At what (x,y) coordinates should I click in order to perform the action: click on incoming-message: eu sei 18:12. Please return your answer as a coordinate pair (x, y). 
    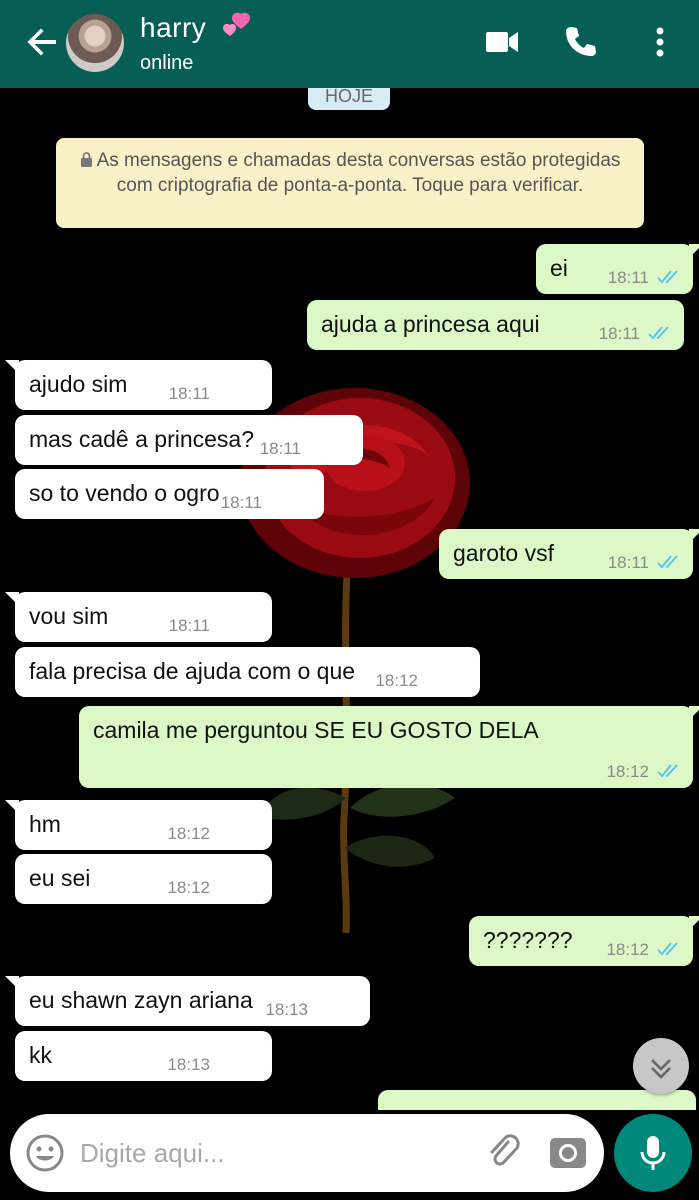
    Looking at the image, I should click on (143, 879).